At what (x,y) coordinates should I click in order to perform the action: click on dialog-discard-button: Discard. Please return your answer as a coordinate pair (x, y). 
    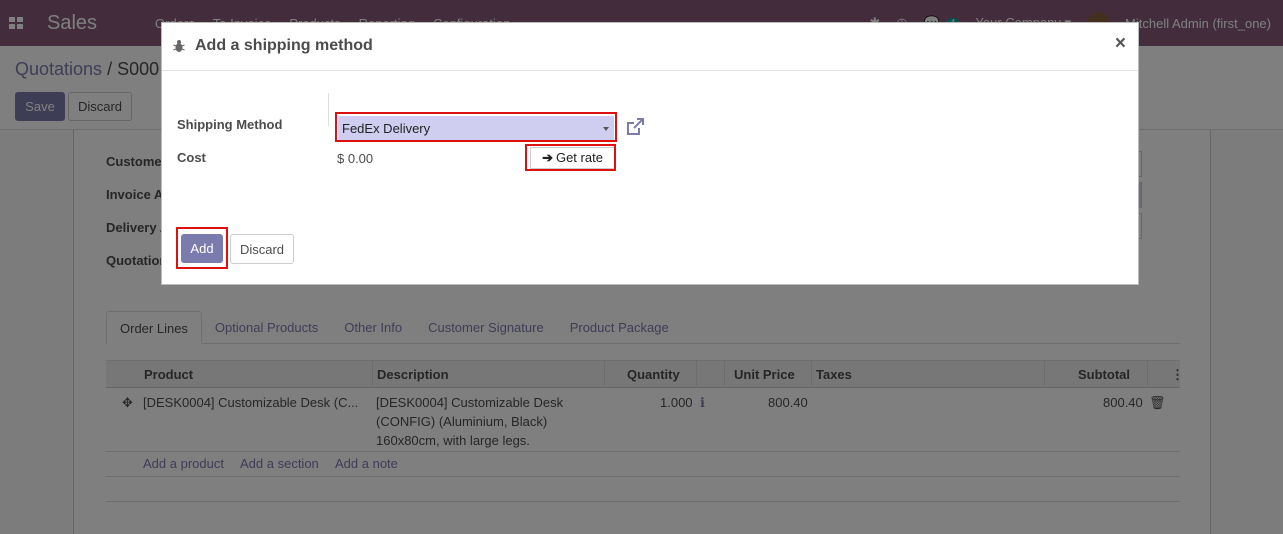
    Looking at the image, I should click on (262, 249).